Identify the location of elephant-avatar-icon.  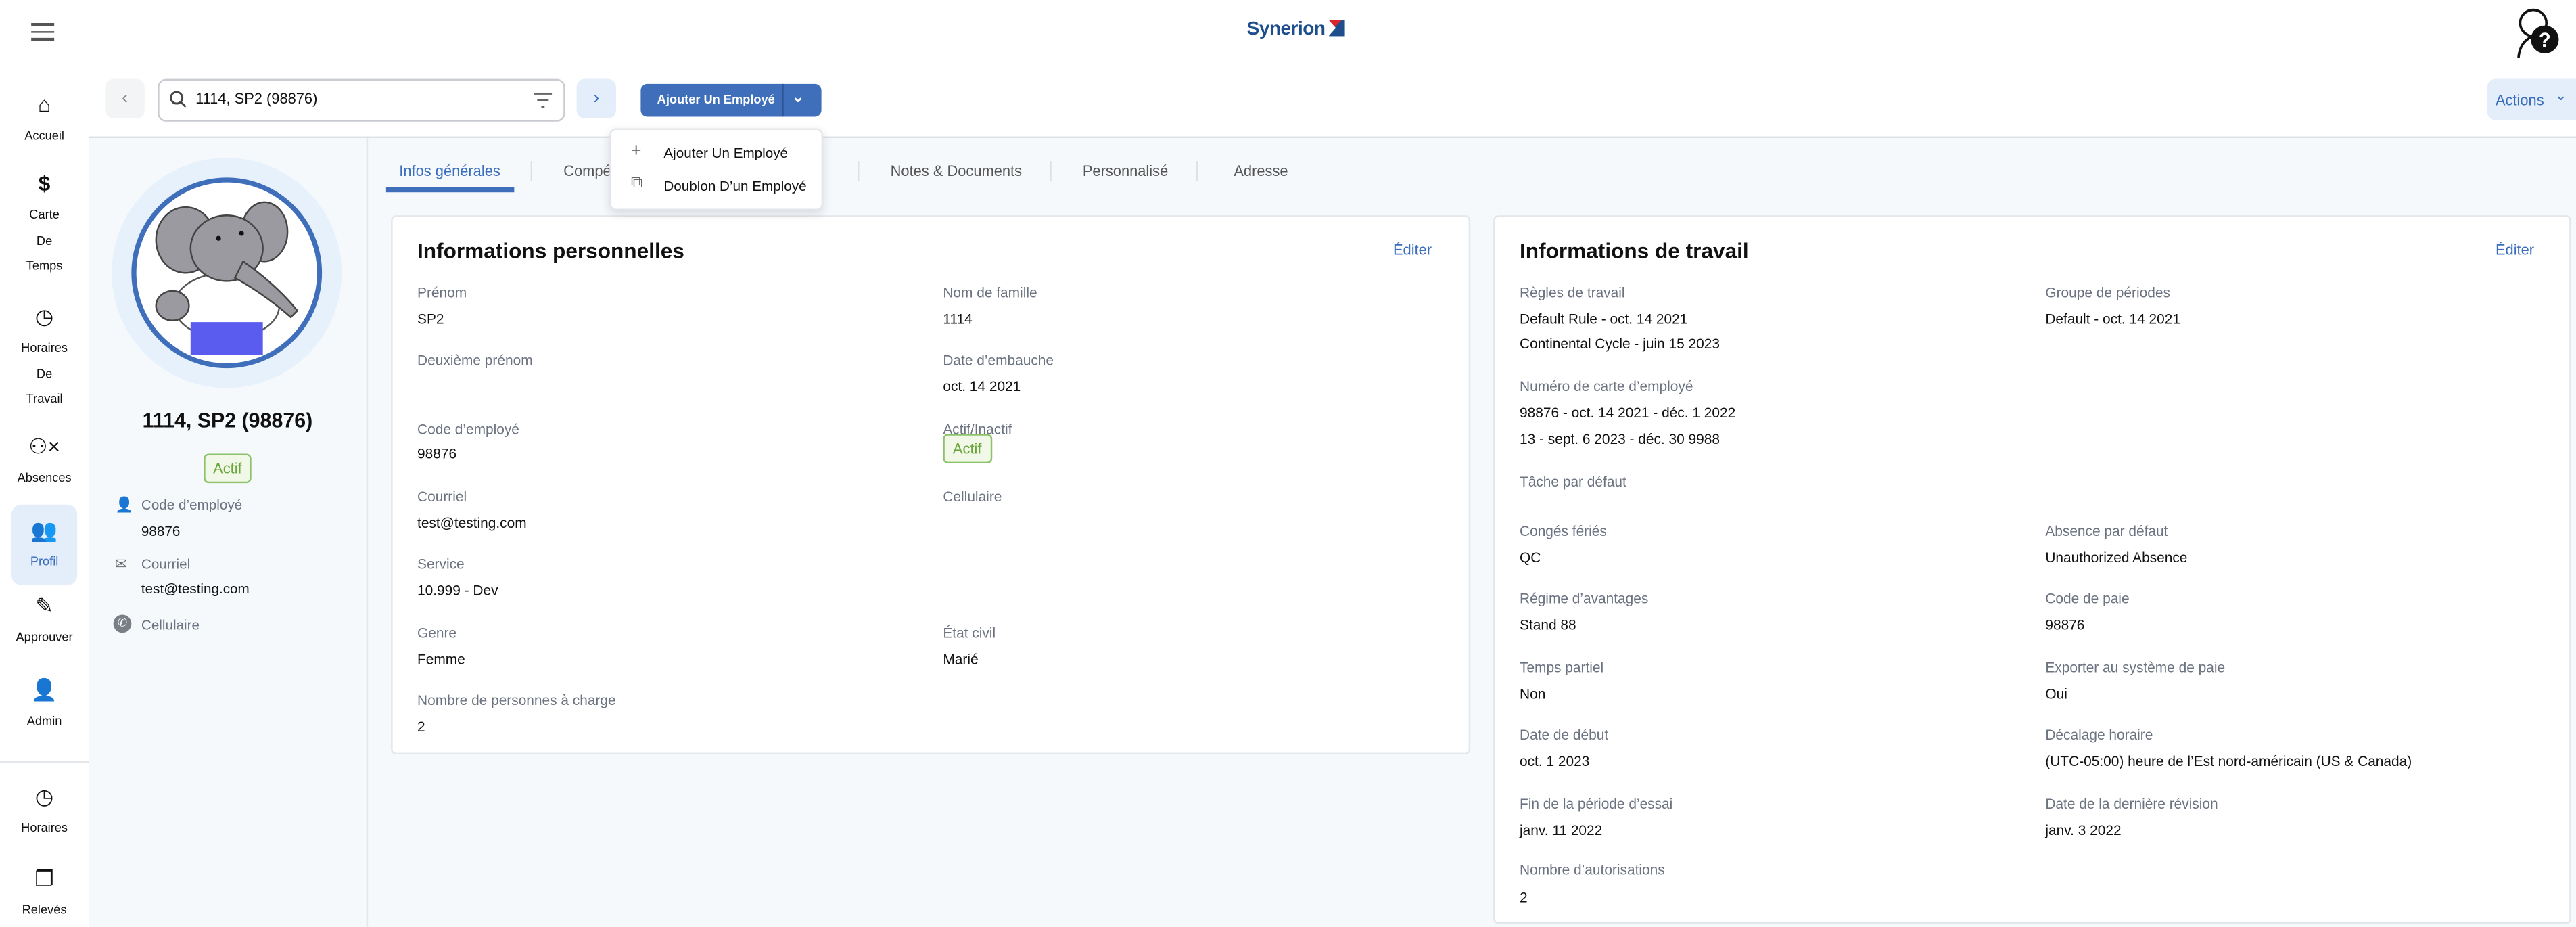
(227, 278).